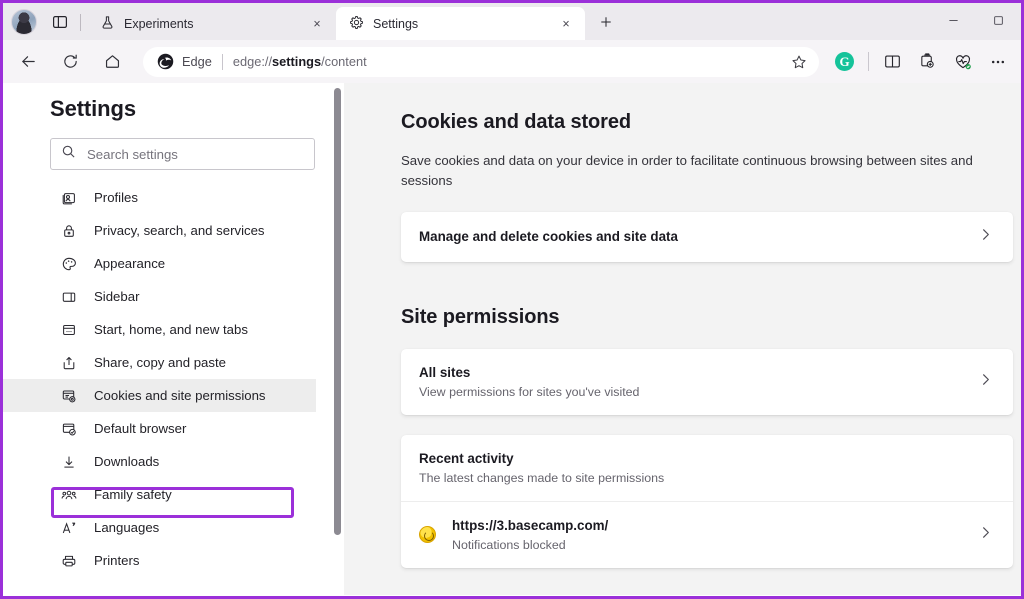 The width and height of the screenshot is (1024, 599). I want to click on sidebar-item-share-copy-paste: Share, copy and paste, so click(173, 362).